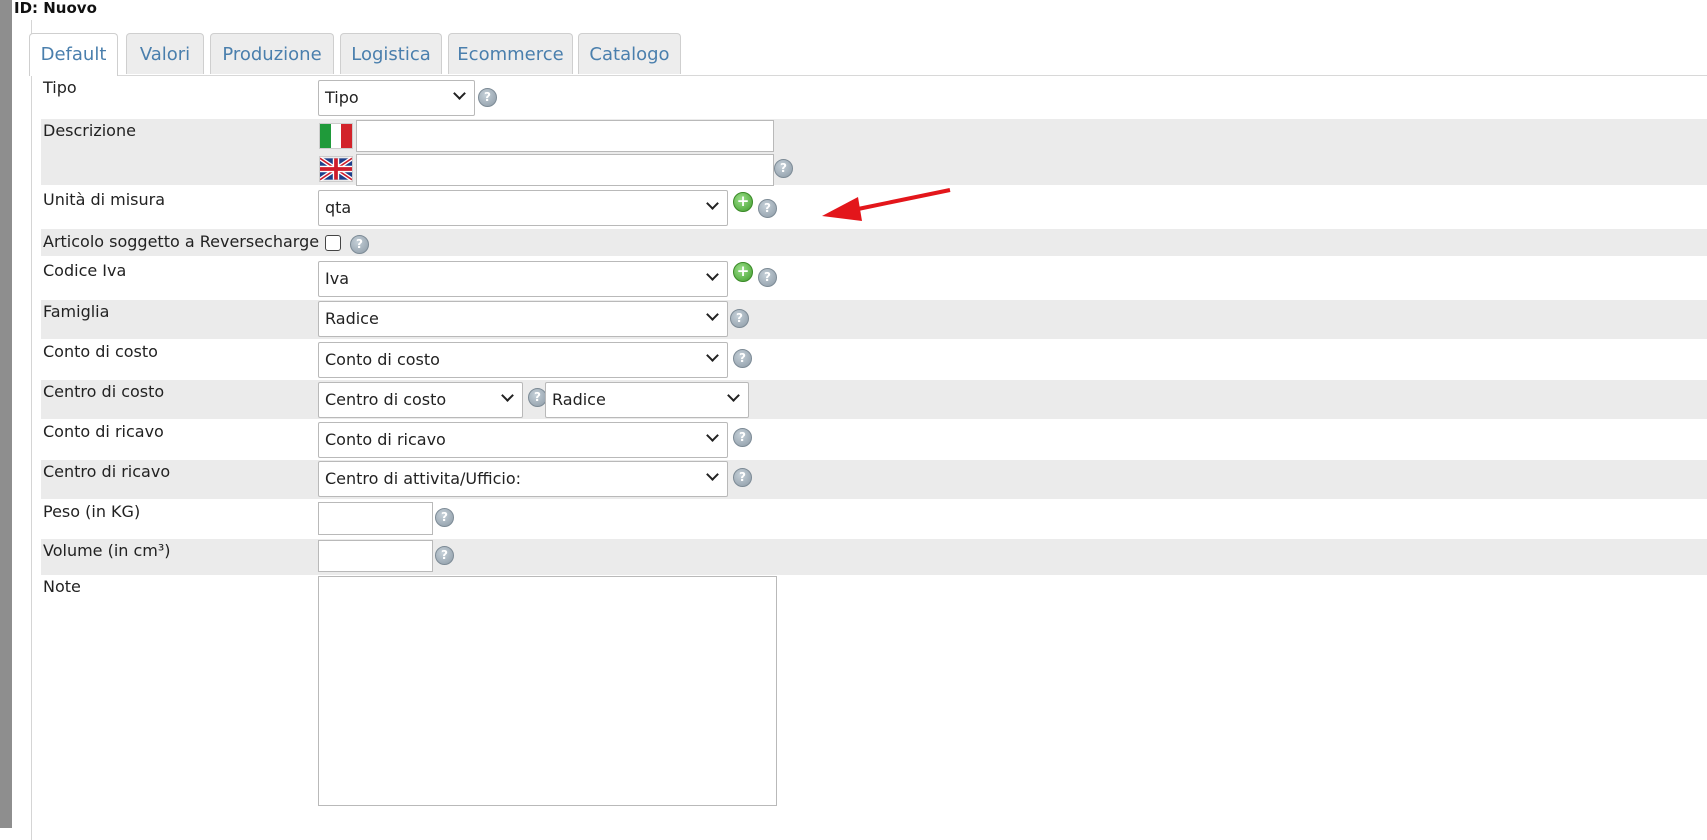 The height and width of the screenshot is (840, 1707). What do you see at coordinates (375, 556) in the screenshot?
I see `volume-input` at bounding box center [375, 556].